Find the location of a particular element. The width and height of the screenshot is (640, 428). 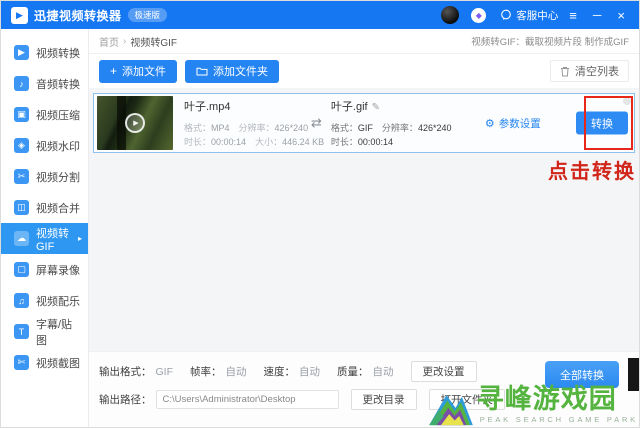

play-icon: ▶ is located at coordinates (135, 123).